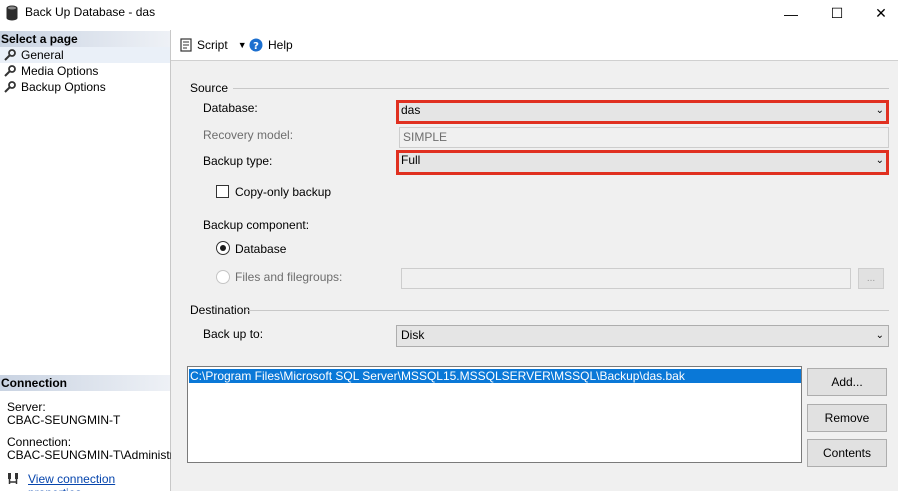  I want to click on database-value: das, so click(411, 110).